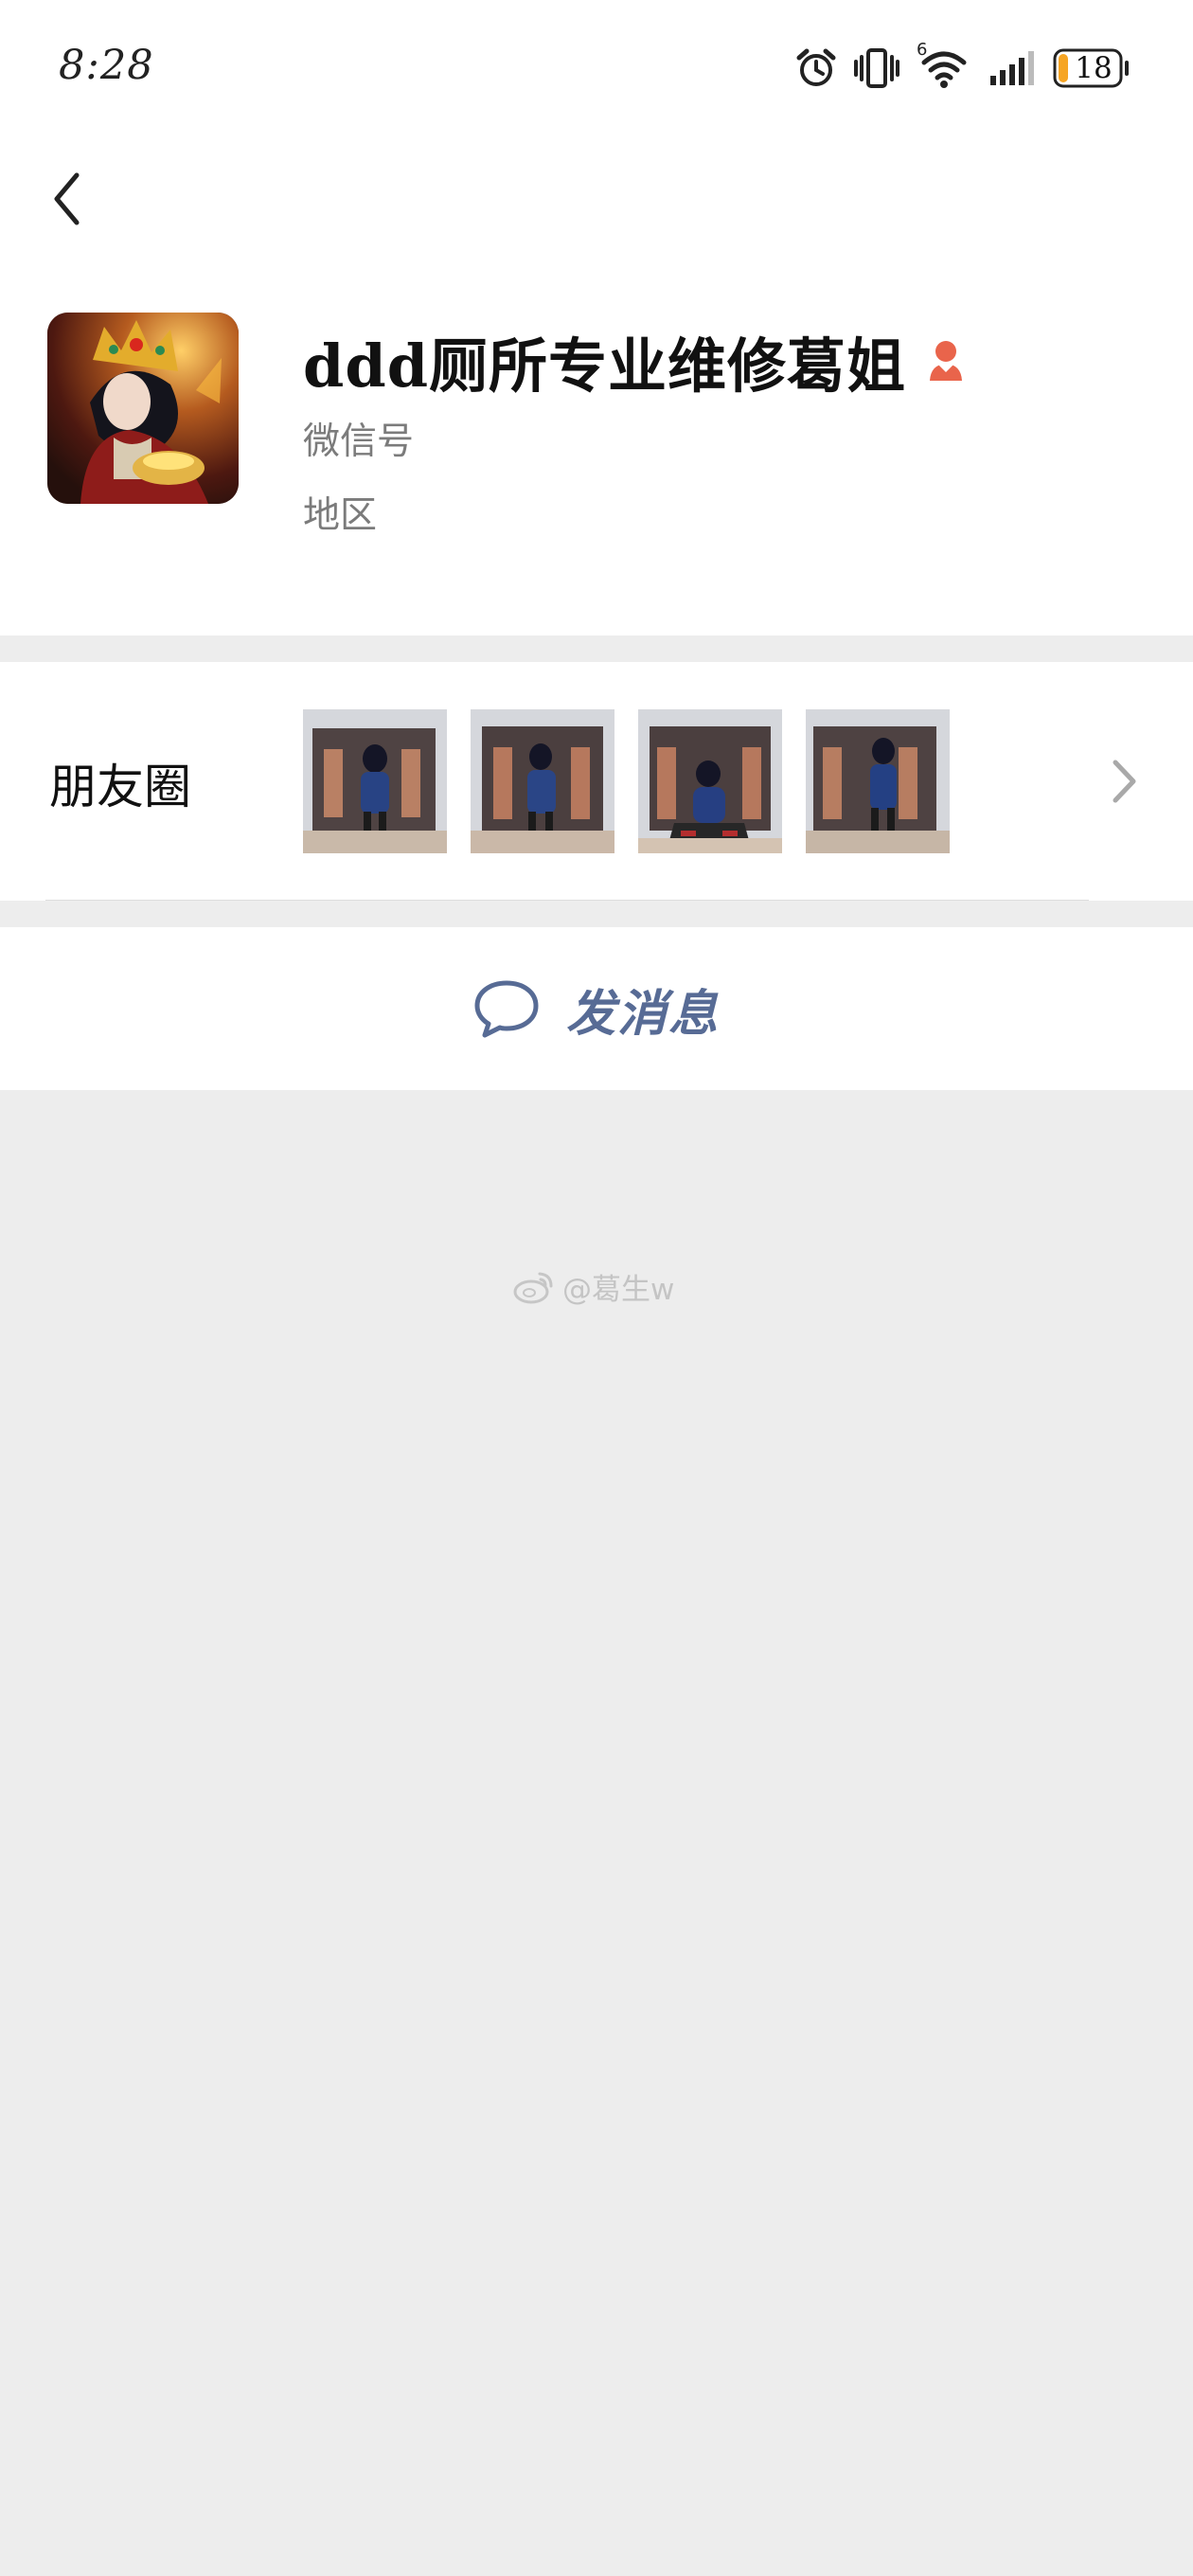 The image size is (1193, 2576). Describe the element at coordinates (618, 1290) in the screenshot. I see `watermark-text: @葛生w` at that location.